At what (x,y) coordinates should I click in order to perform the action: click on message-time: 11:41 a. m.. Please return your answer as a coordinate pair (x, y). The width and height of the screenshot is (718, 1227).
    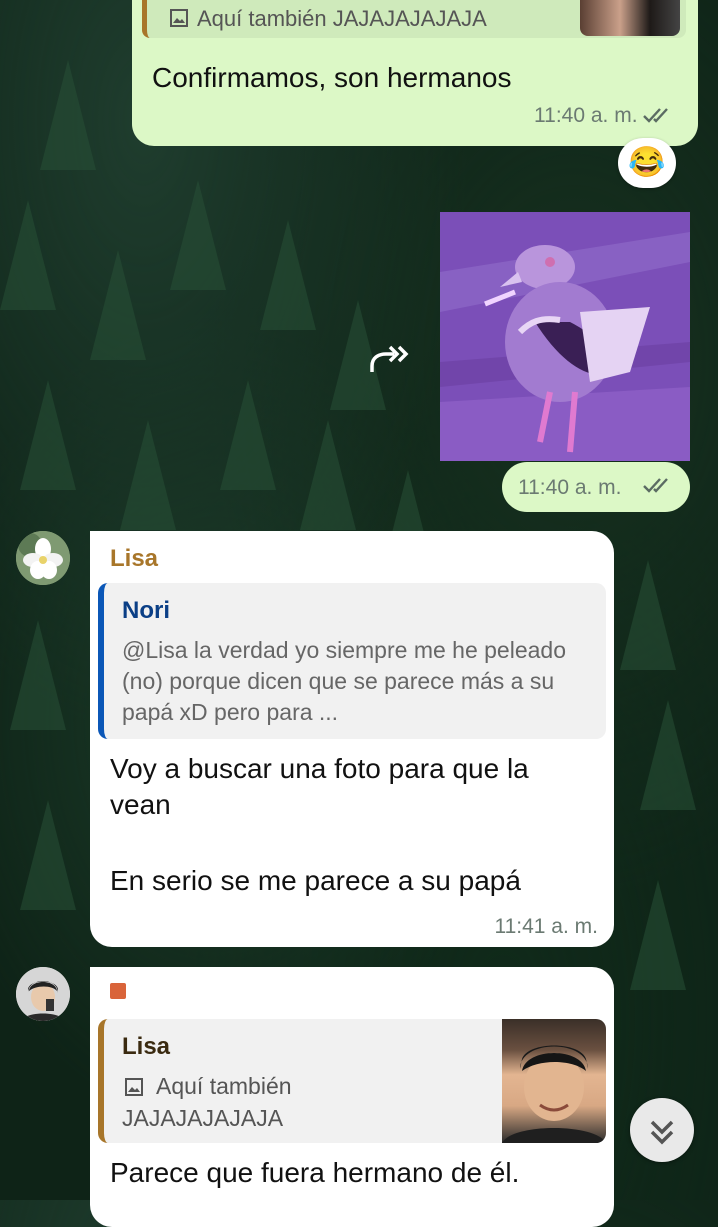
    Looking at the image, I should click on (546, 926).